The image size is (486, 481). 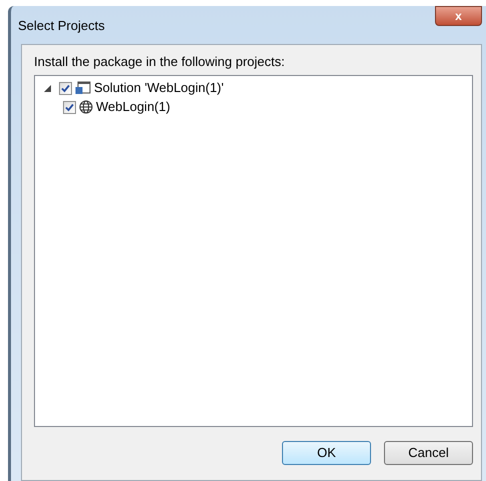 I want to click on window-title: Select Projects, so click(x=61, y=26).